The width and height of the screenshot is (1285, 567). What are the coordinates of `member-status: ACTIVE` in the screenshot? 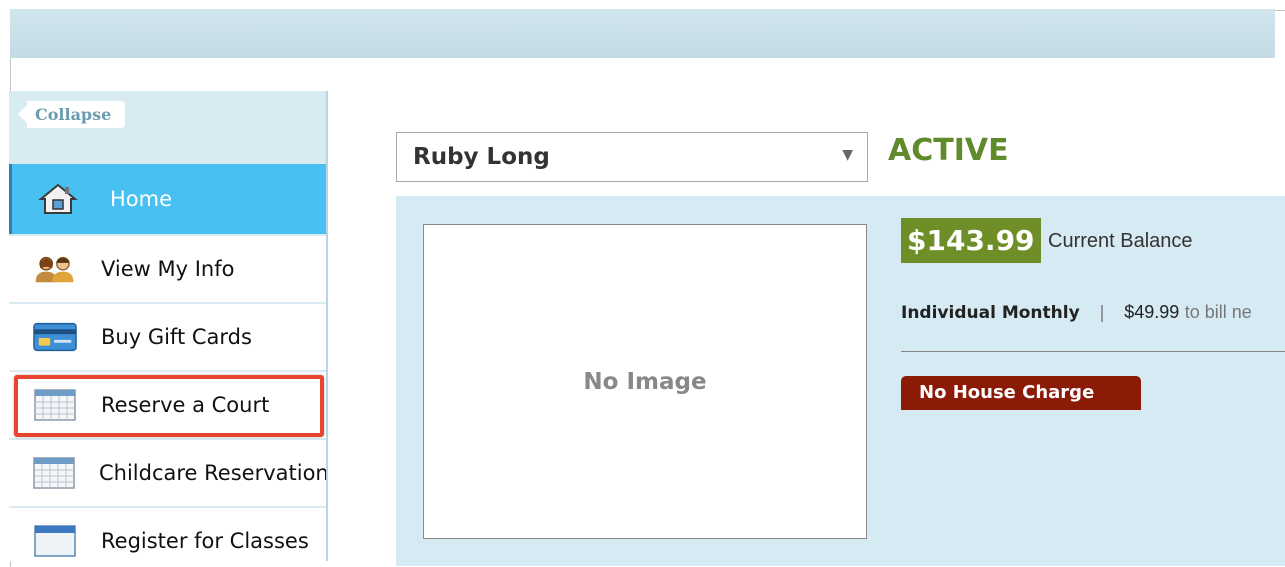 It's located at (948, 150).